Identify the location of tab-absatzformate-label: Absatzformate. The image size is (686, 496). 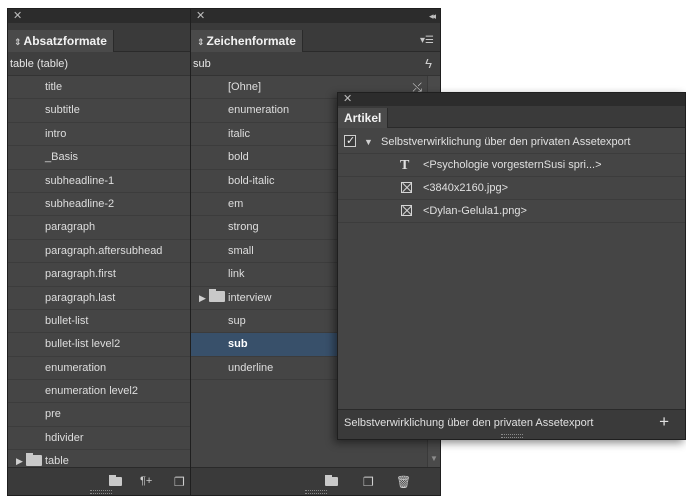
(65, 41).